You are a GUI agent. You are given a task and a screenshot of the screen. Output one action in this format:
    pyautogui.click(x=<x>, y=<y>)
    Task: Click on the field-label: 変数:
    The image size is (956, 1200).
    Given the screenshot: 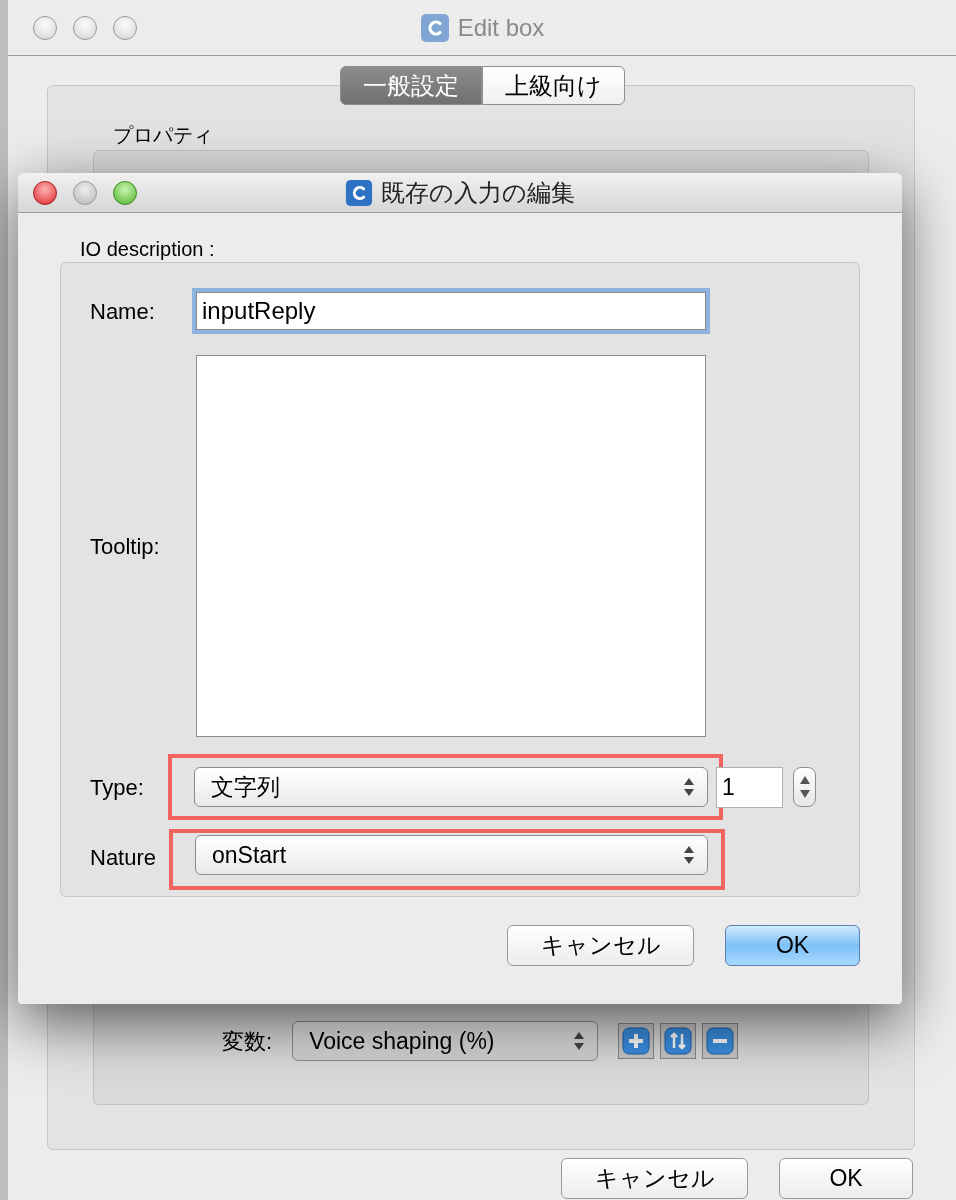 What is the action you would take?
    pyautogui.click(x=247, y=1041)
    